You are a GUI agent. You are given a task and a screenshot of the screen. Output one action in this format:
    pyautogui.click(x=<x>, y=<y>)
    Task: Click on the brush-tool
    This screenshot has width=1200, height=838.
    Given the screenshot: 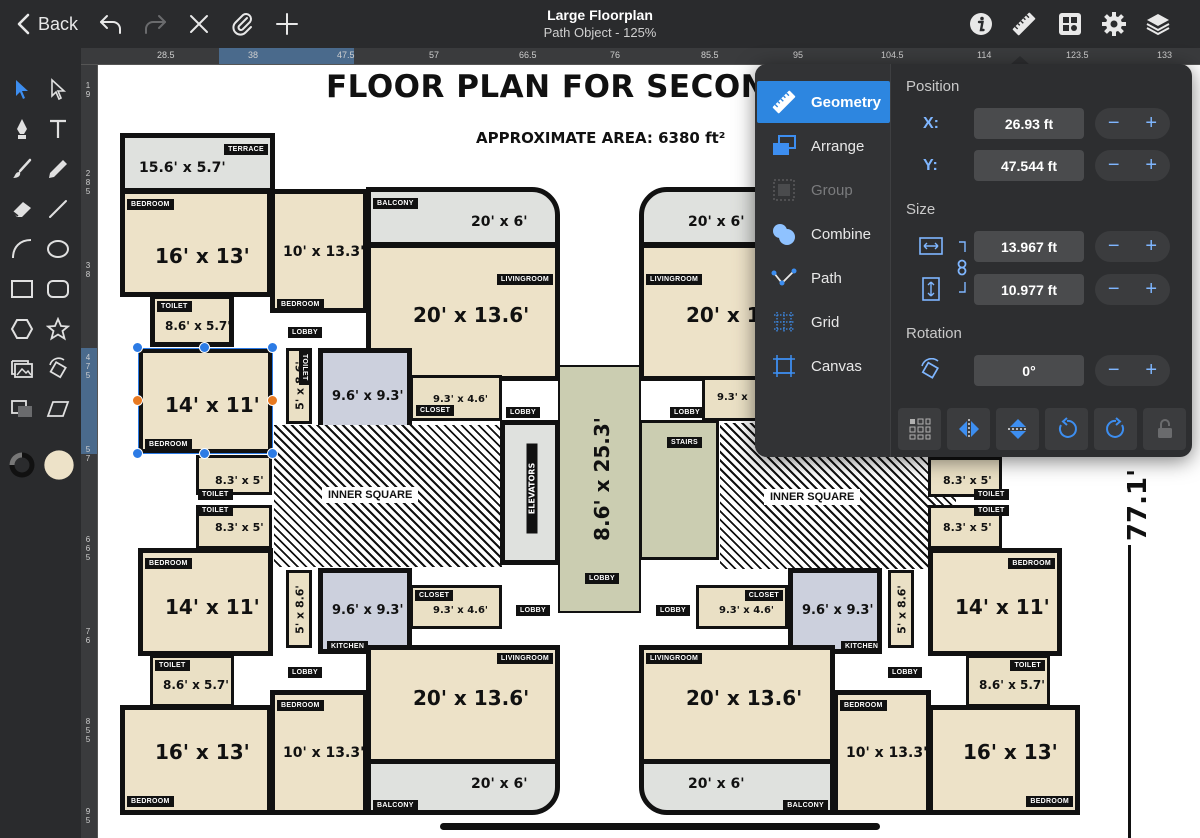 What is the action you would take?
    pyautogui.click(x=22, y=169)
    